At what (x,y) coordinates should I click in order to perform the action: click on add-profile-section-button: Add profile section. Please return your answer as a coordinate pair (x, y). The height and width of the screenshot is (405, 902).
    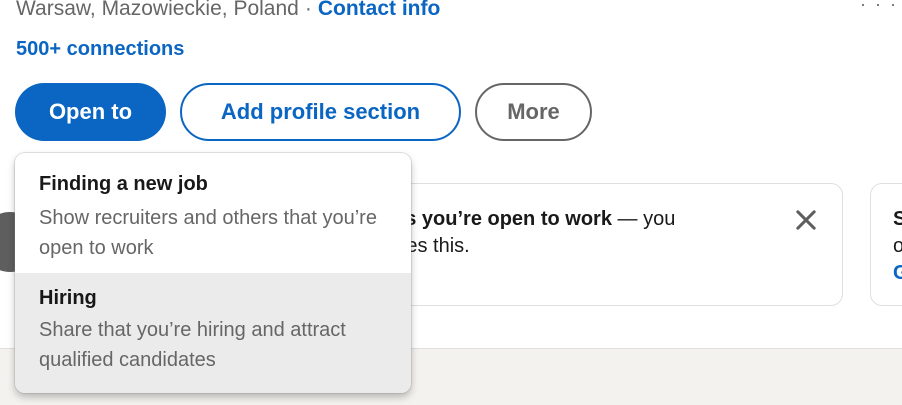
    Looking at the image, I should click on (320, 112).